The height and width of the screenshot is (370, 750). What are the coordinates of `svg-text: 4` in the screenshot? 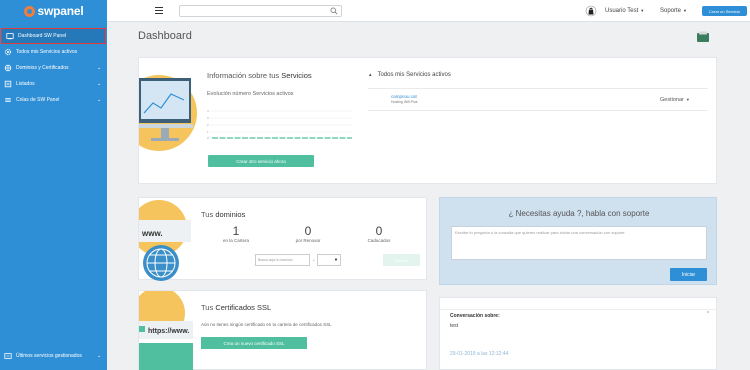 It's located at (208, 111).